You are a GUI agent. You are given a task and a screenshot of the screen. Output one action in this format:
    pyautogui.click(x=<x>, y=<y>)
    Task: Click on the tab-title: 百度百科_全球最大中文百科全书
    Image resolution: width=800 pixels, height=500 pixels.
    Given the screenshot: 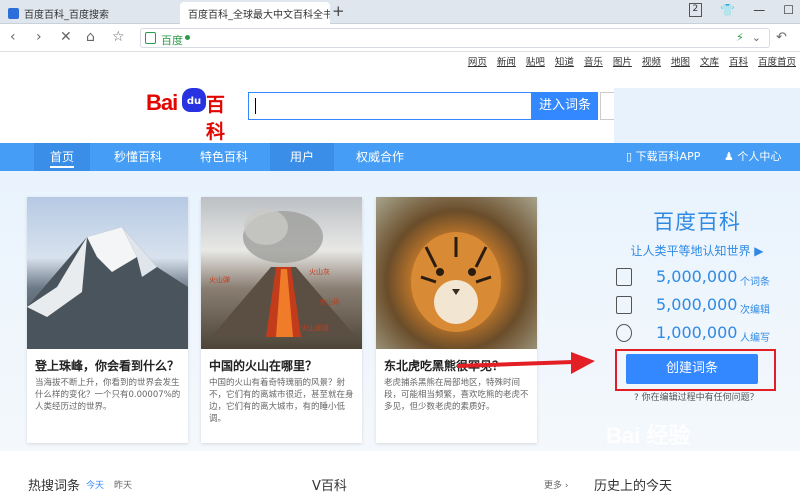 What is the action you would take?
    pyautogui.click(x=259, y=15)
    